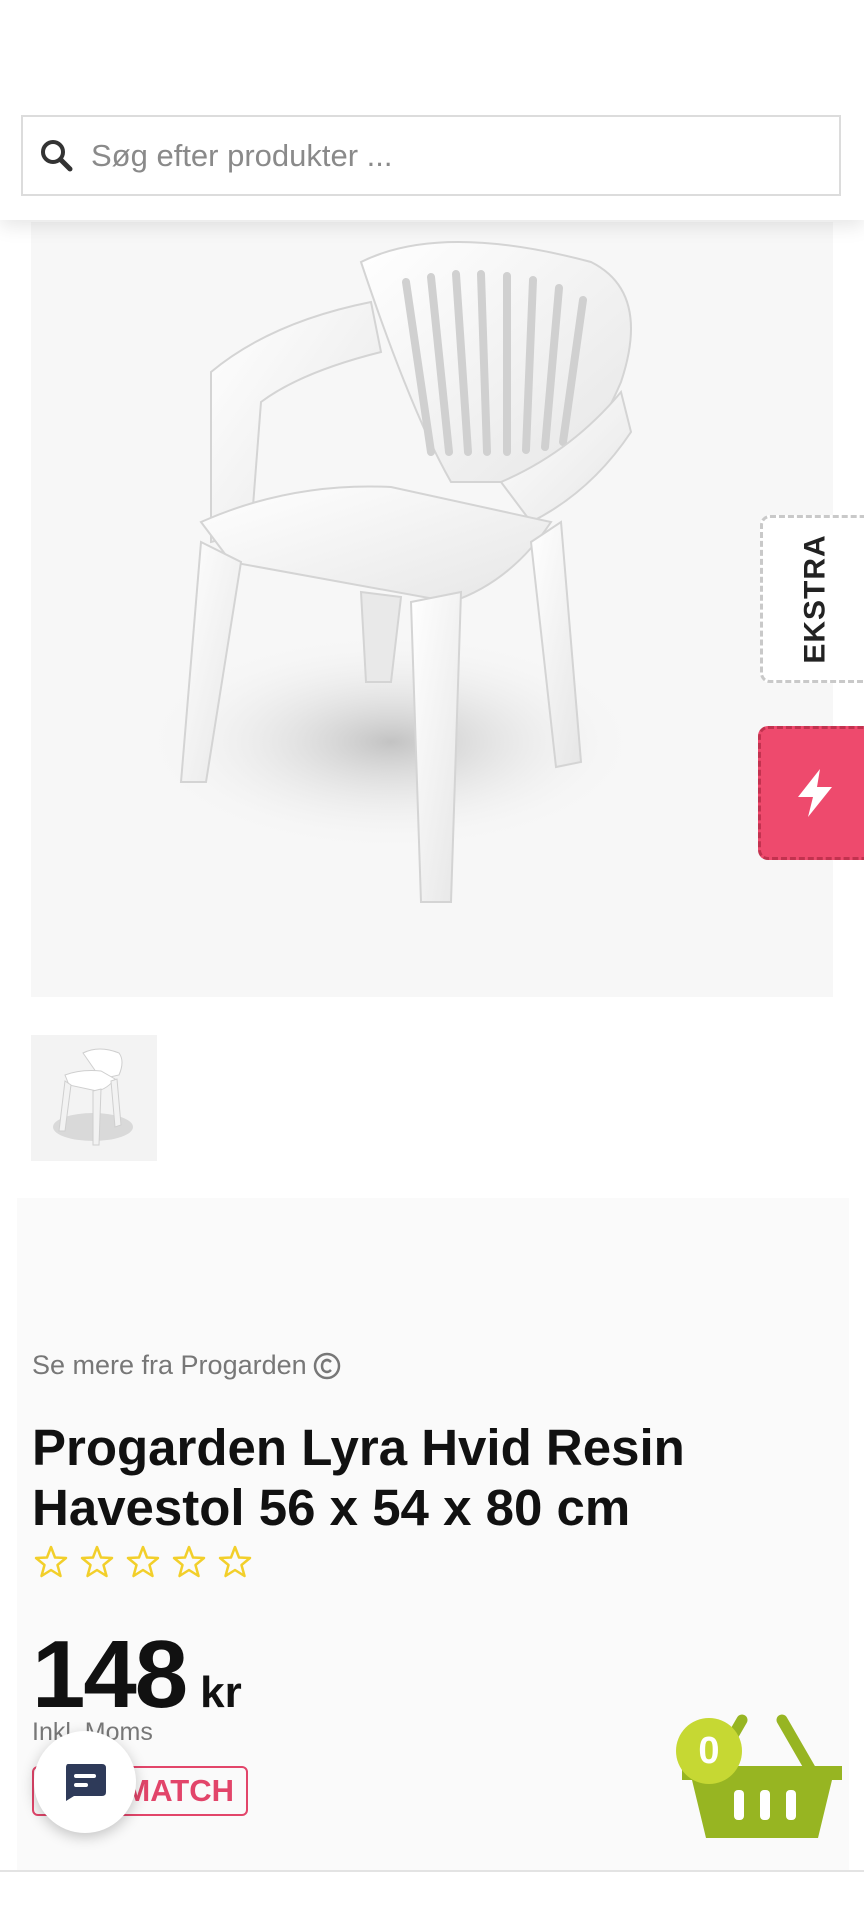 The image size is (864, 1920). Describe the element at coordinates (815, 599) in the screenshot. I see `ekstra-label: EKSTRA` at that location.